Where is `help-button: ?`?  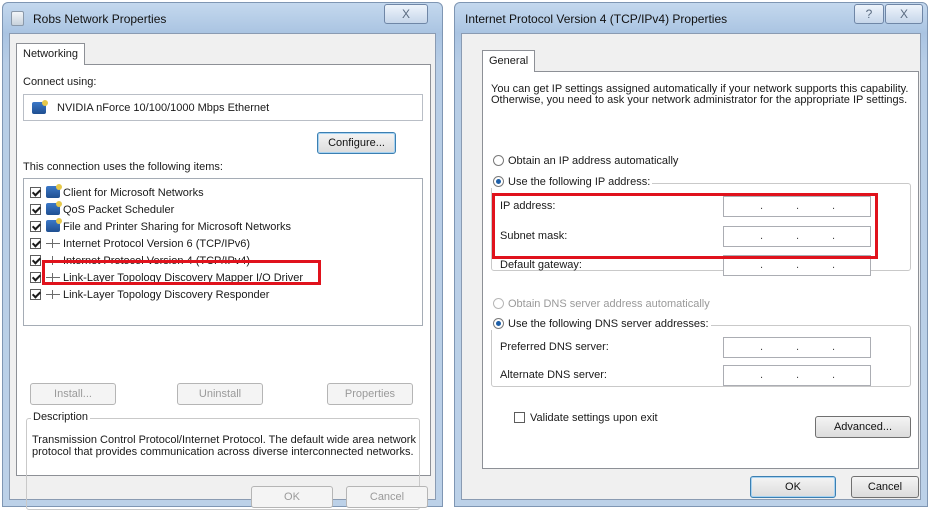
help-button: ? is located at coordinates (869, 14).